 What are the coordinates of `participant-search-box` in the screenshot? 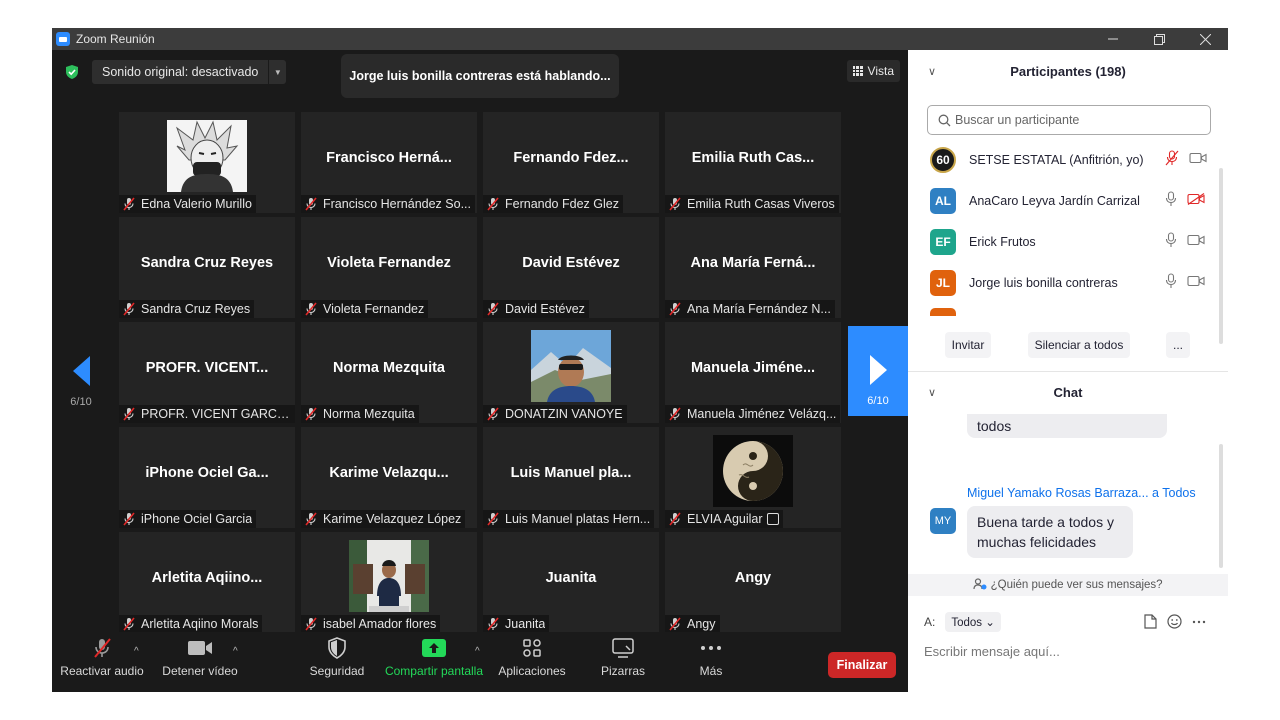 It's located at (1069, 120).